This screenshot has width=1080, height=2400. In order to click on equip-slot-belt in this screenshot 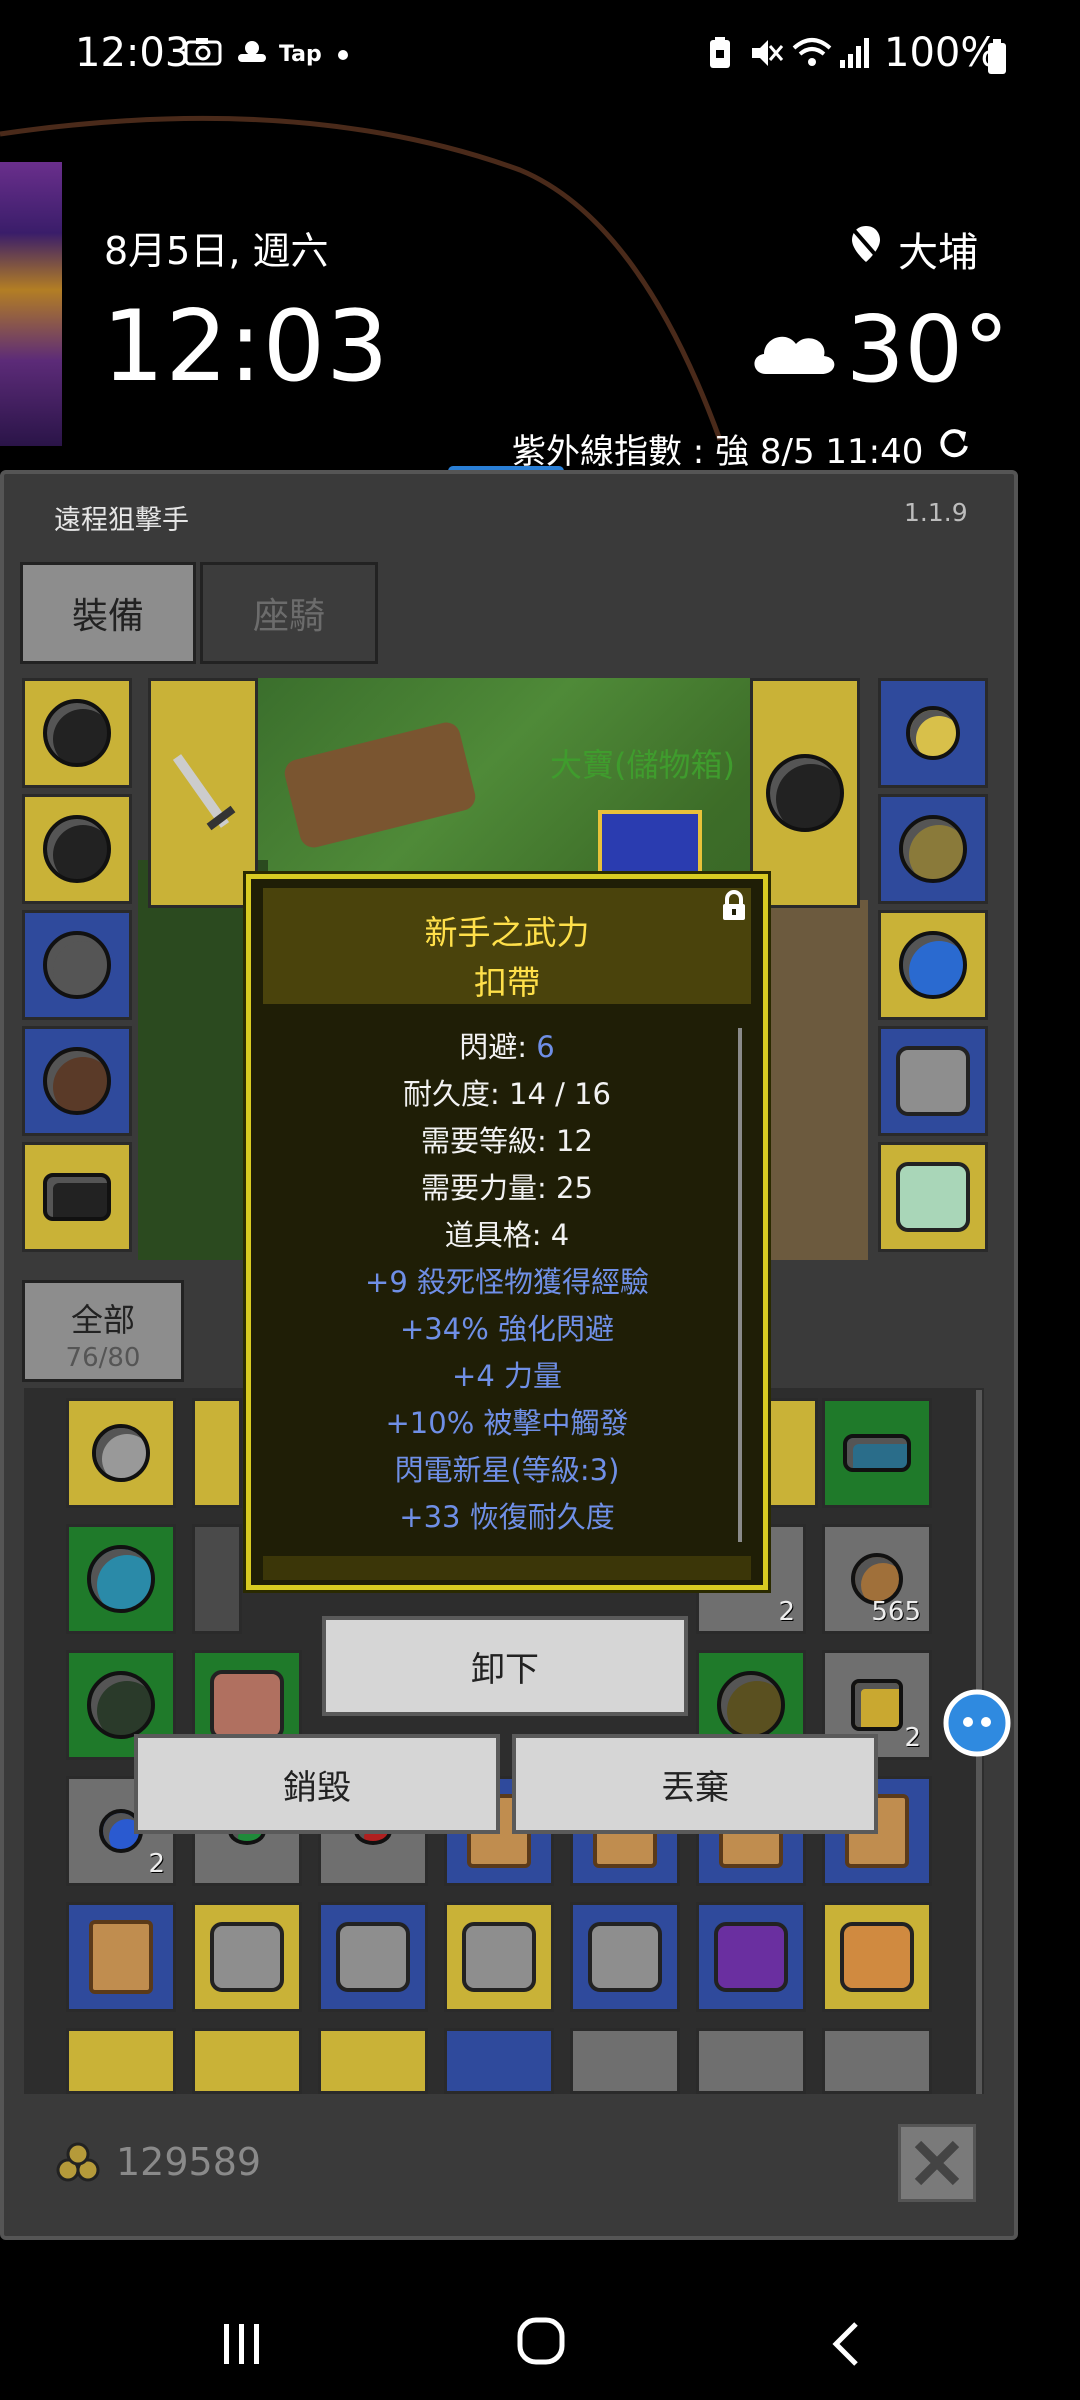, I will do `click(77, 1197)`.